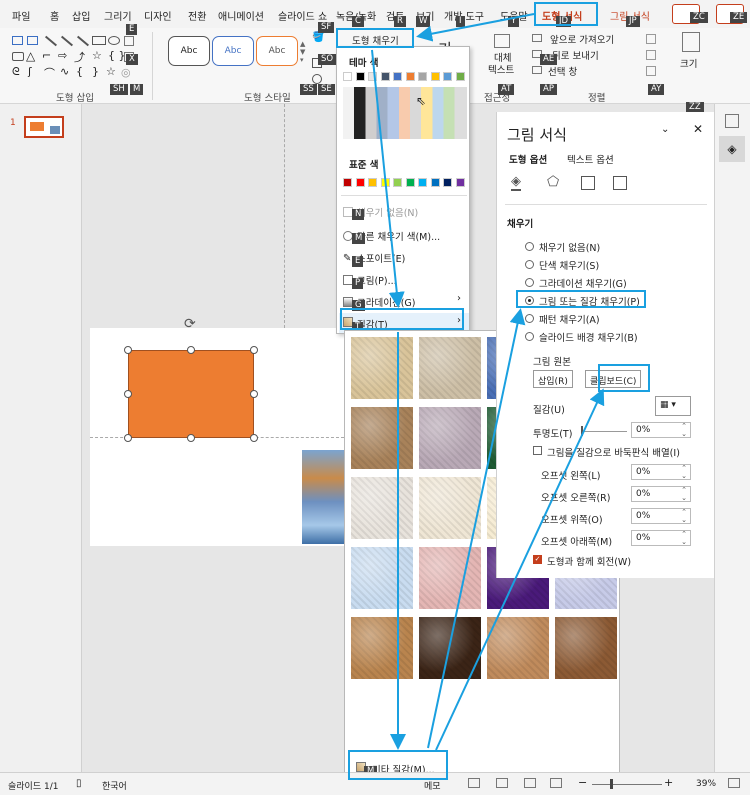 The width and height of the screenshot is (750, 795). I want to click on freeform-shape-icon: ᘓ, so click(16, 72).